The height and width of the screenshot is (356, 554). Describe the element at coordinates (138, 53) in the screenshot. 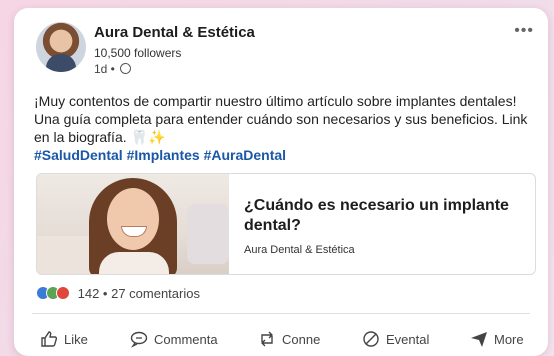

I see `follower-count: 10,500 followers` at that location.